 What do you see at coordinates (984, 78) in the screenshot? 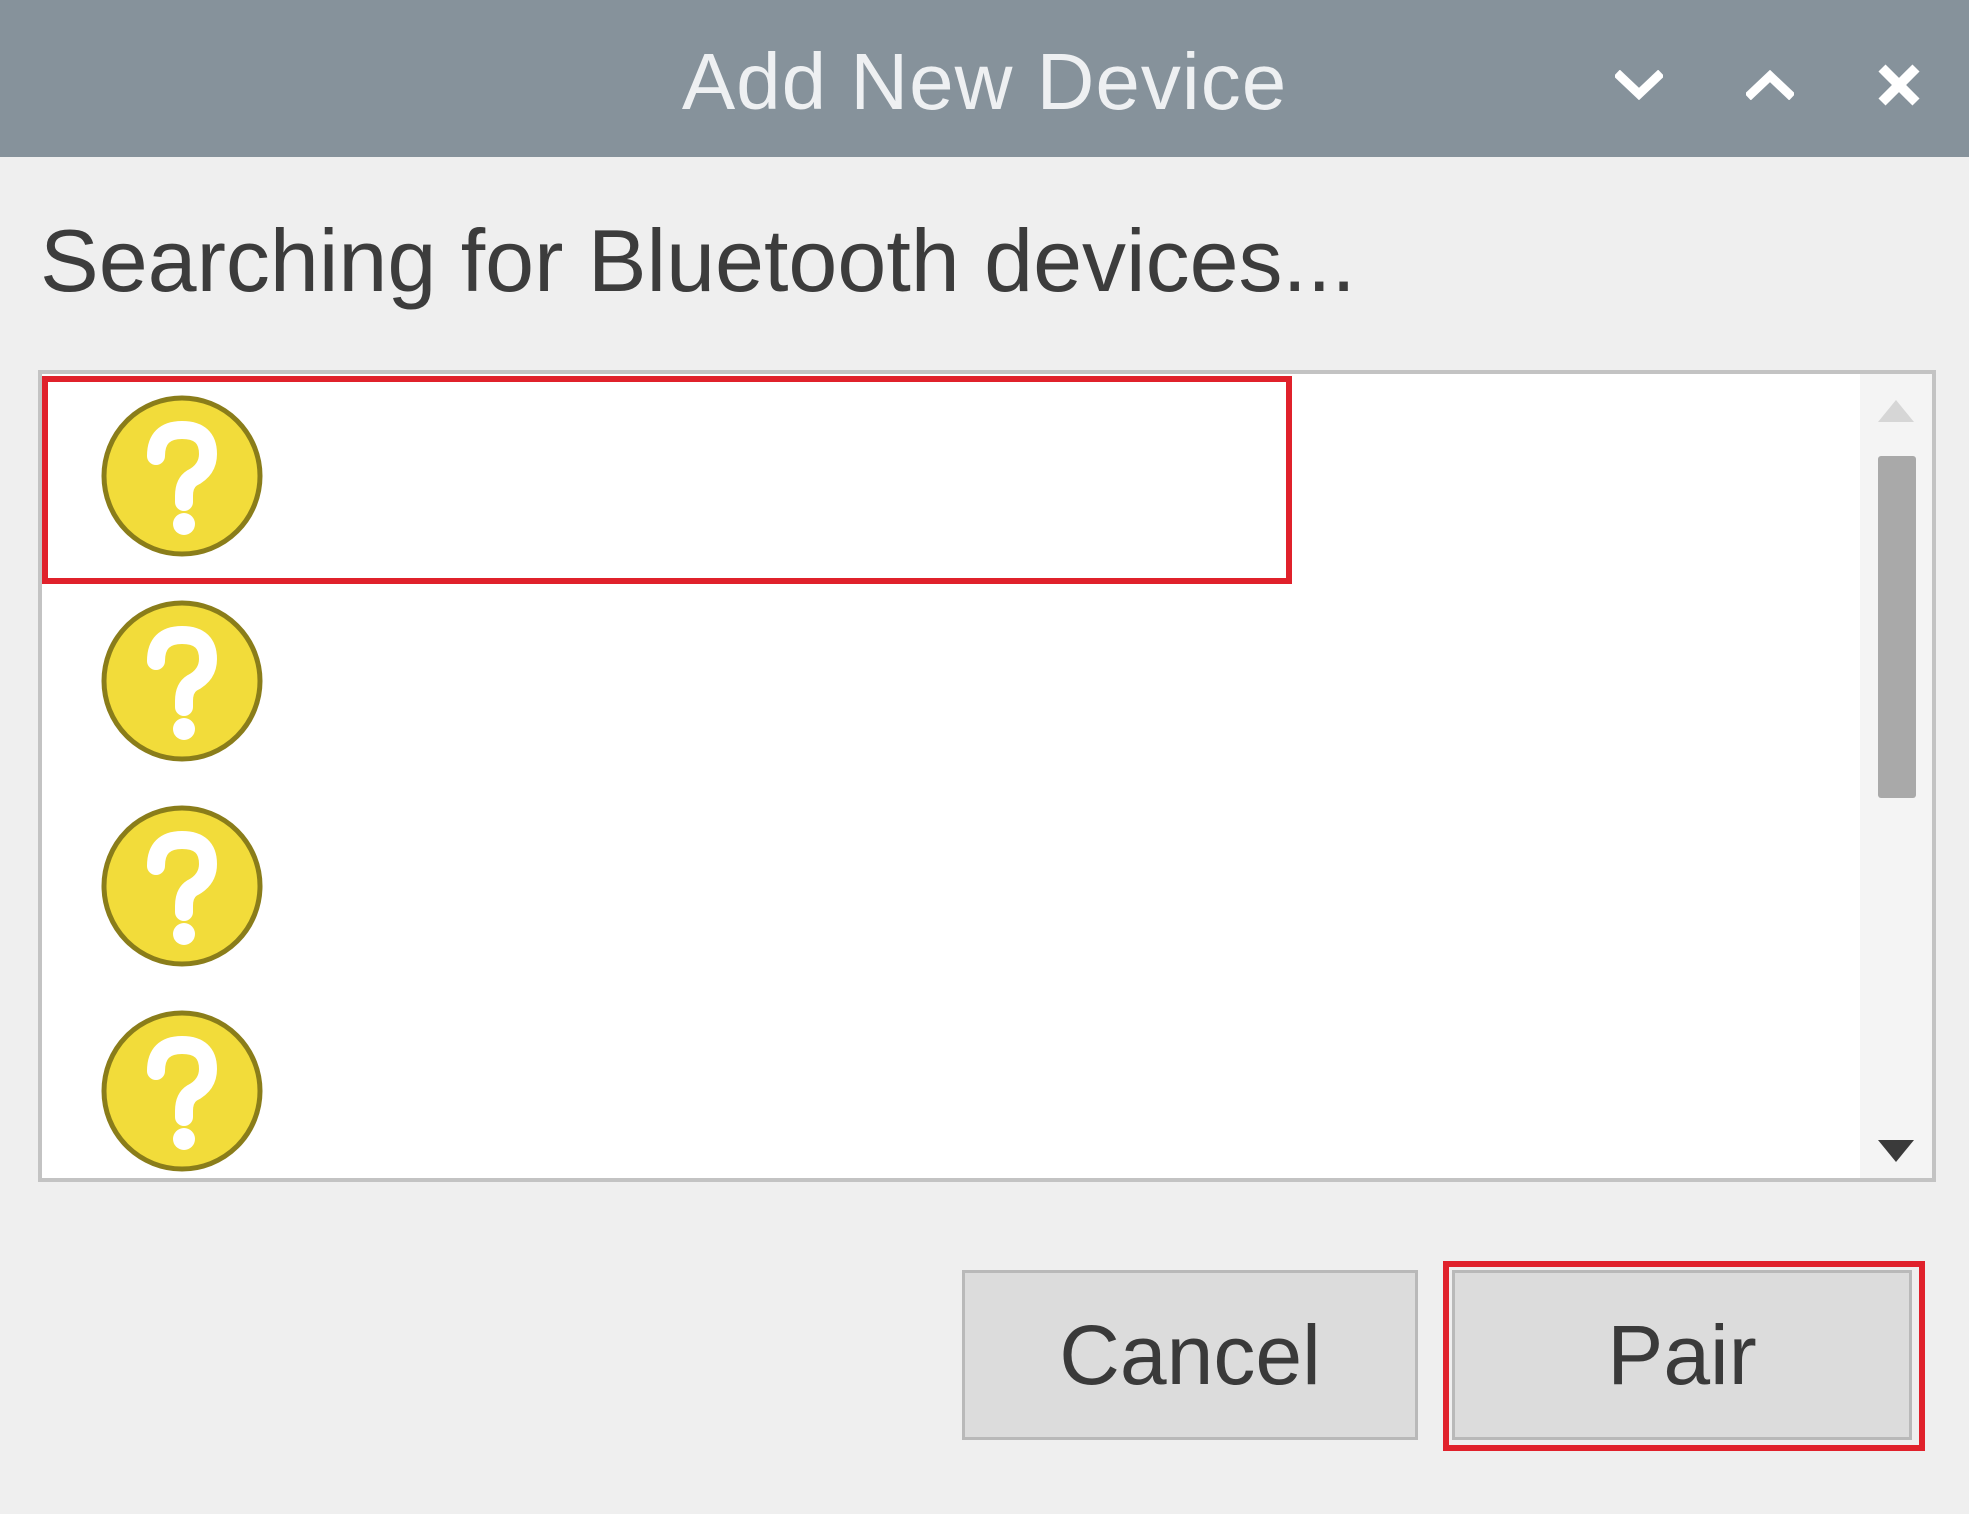
I see `titlebar: Add New Device` at bounding box center [984, 78].